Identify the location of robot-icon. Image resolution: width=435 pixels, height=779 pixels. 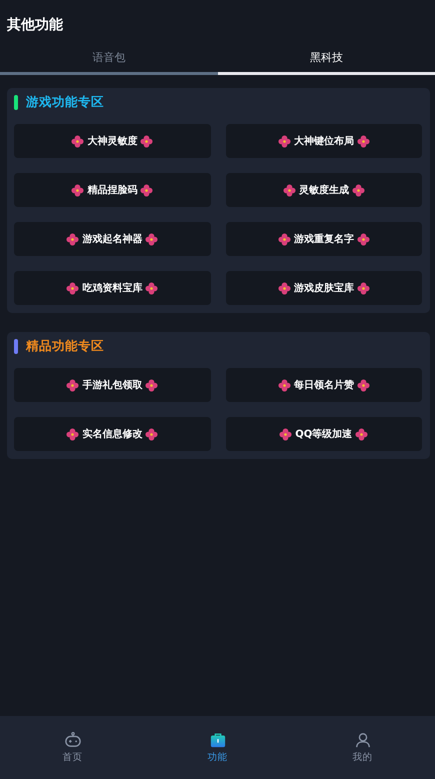
(73, 740).